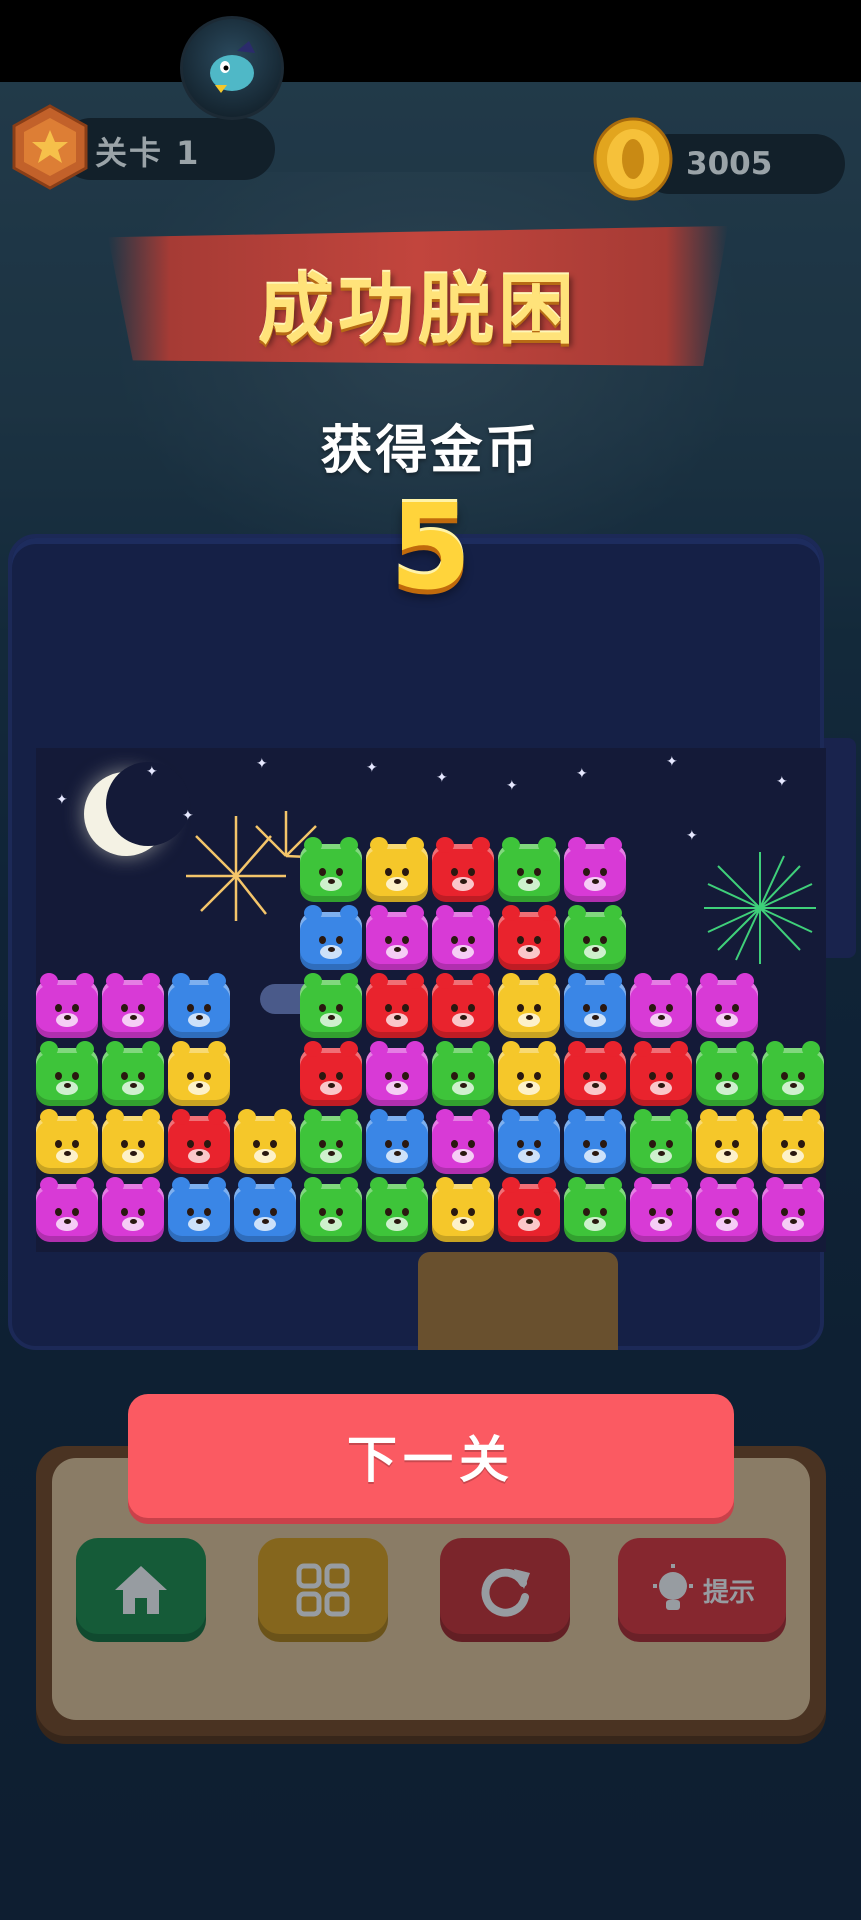 The width and height of the screenshot is (861, 1920). I want to click on reward-label: 获得金币, so click(430, 451).